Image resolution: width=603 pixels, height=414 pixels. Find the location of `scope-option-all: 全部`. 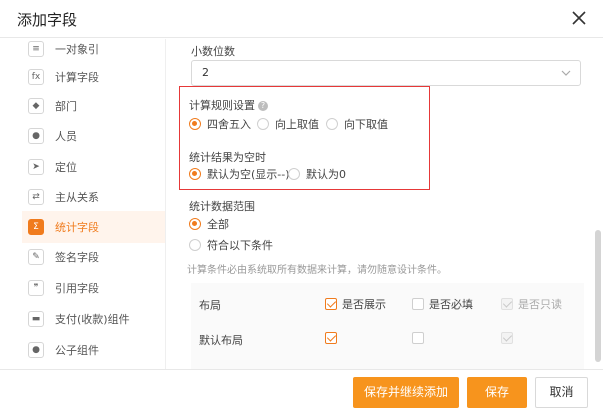

scope-option-all: 全部 is located at coordinates (209, 224).